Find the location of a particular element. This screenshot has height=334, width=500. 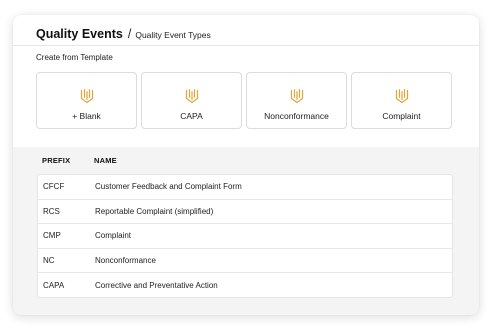

table-row: RCS Reportable Complaint (simplified) is located at coordinates (245, 212).